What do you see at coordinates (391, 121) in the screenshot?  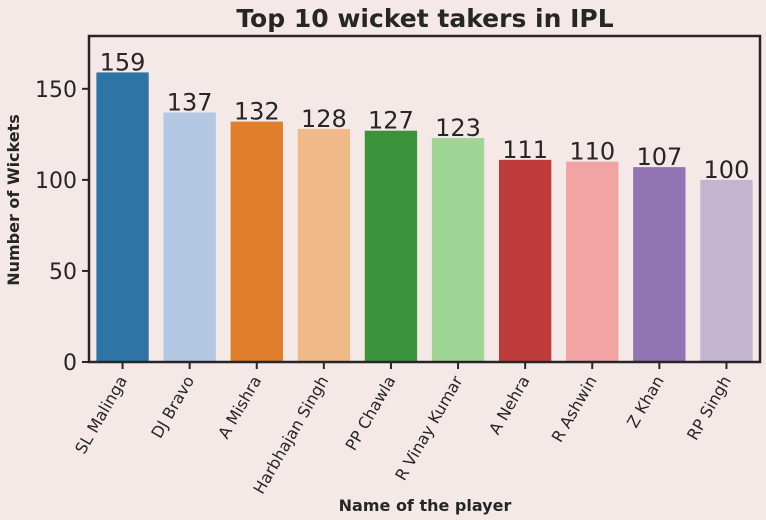 I see `bar-value-label: 127` at bounding box center [391, 121].